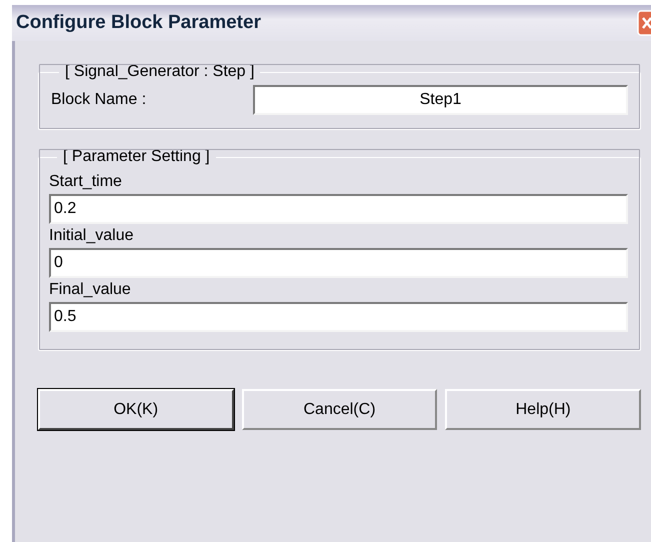 Image resolution: width=651 pixels, height=542 pixels. Describe the element at coordinates (99, 100) in the screenshot. I see `block-name-label: Block Name :` at that location.